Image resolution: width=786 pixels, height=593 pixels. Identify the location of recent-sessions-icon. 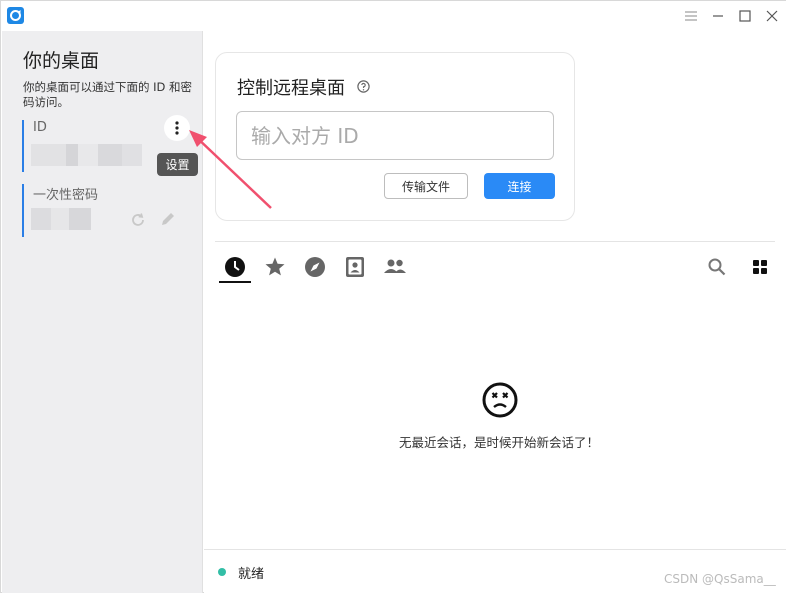
(235, 267).